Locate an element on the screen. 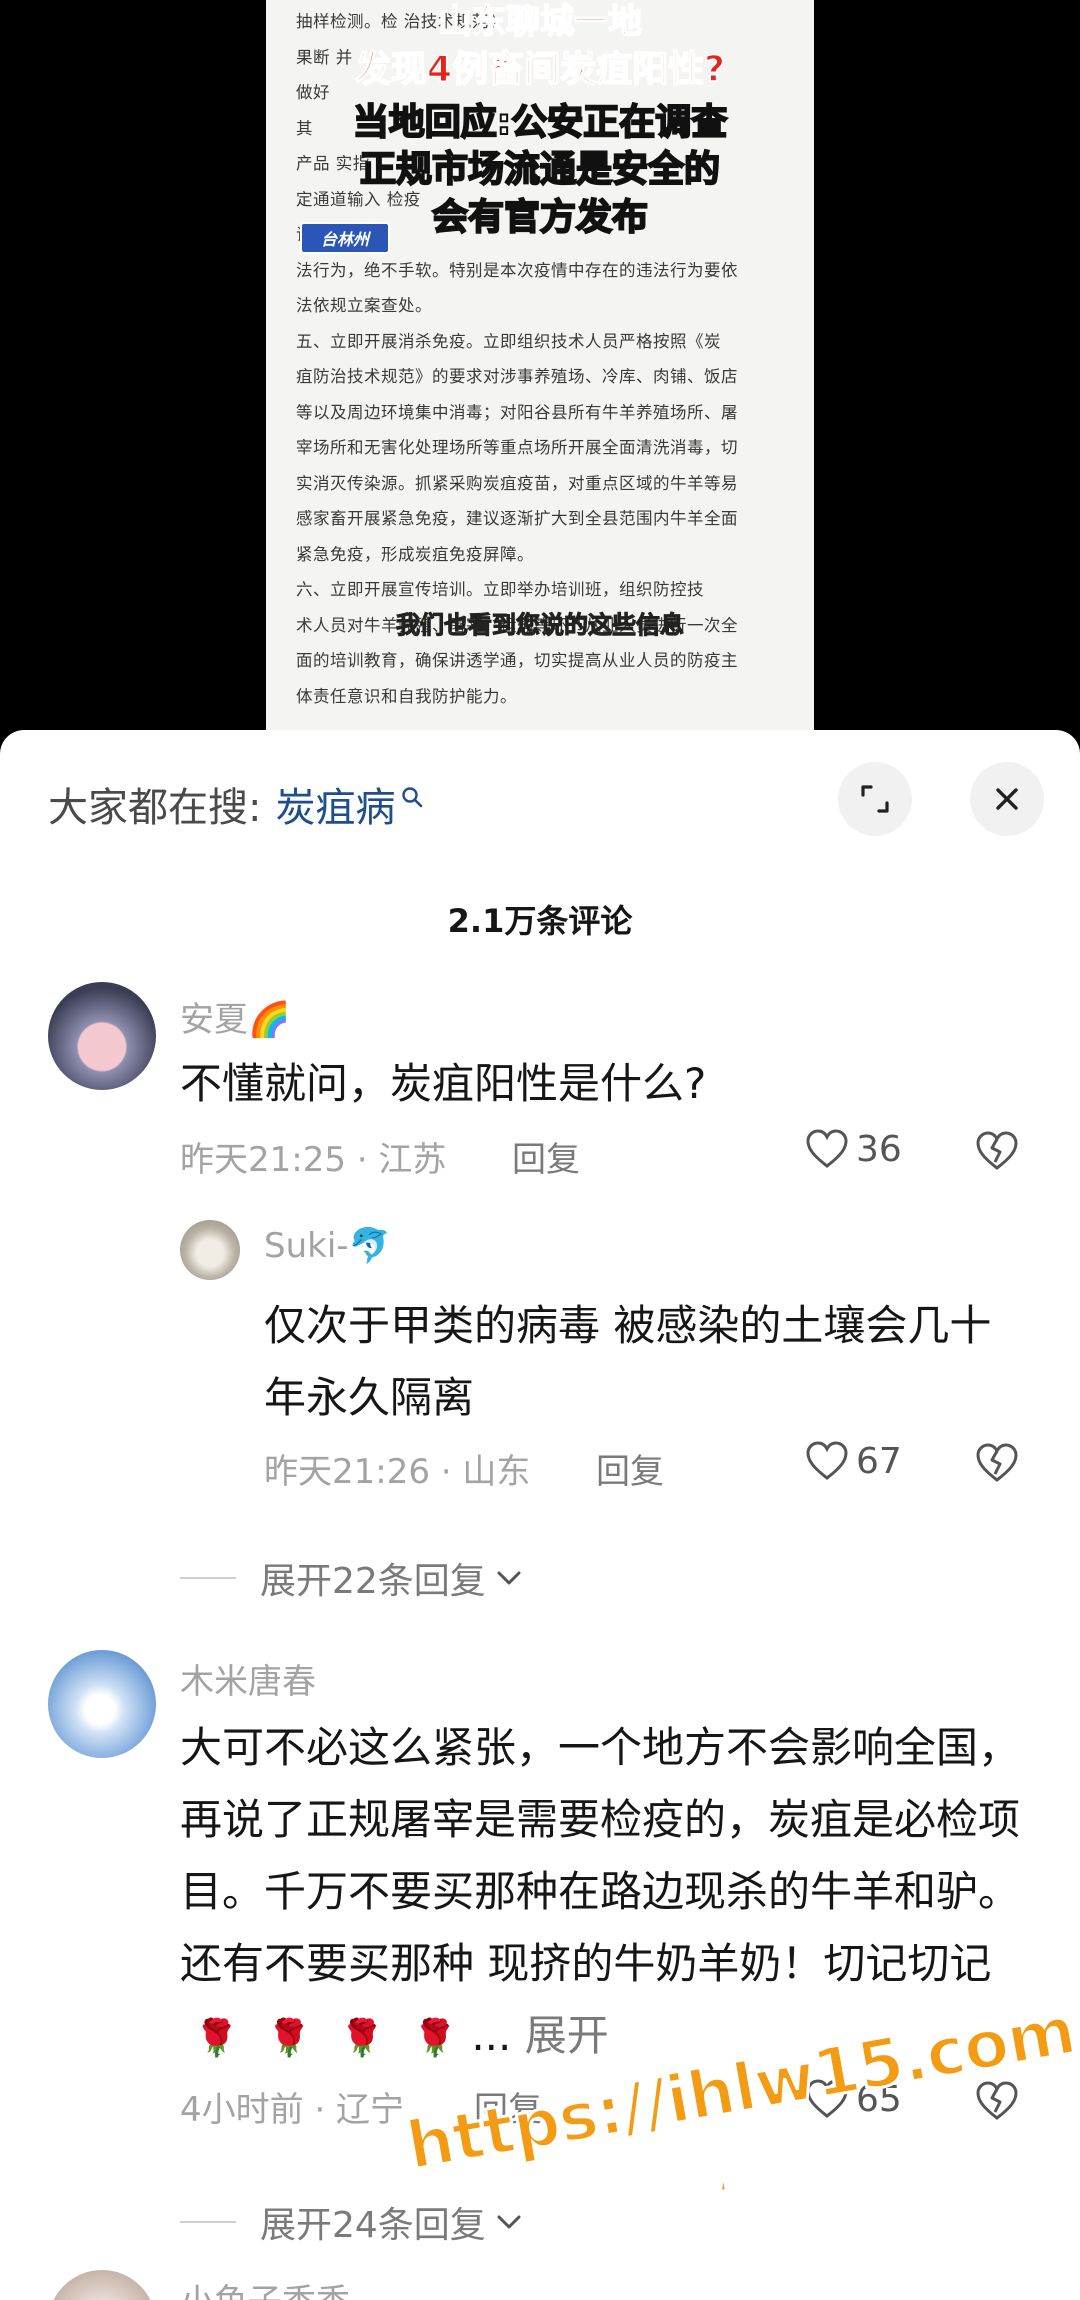 This screenshot has width=1080, height=2300. trending-search-term: 炭疽病 is located at coordinates (335, 804).